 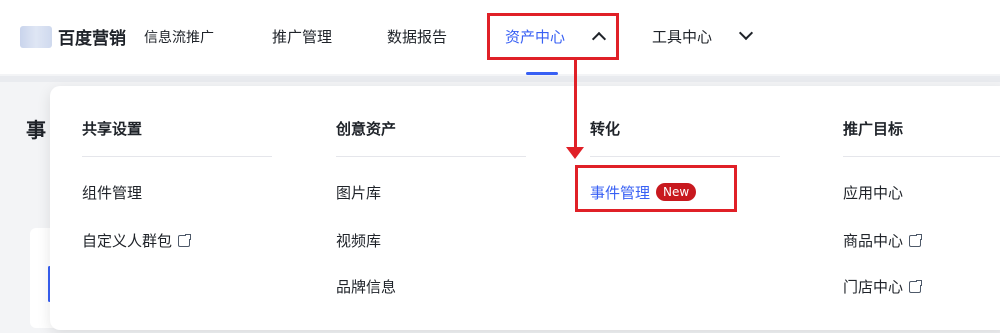 I want to click on menu-item-store-center-label: 门店中心, so click(x=873, y=287).